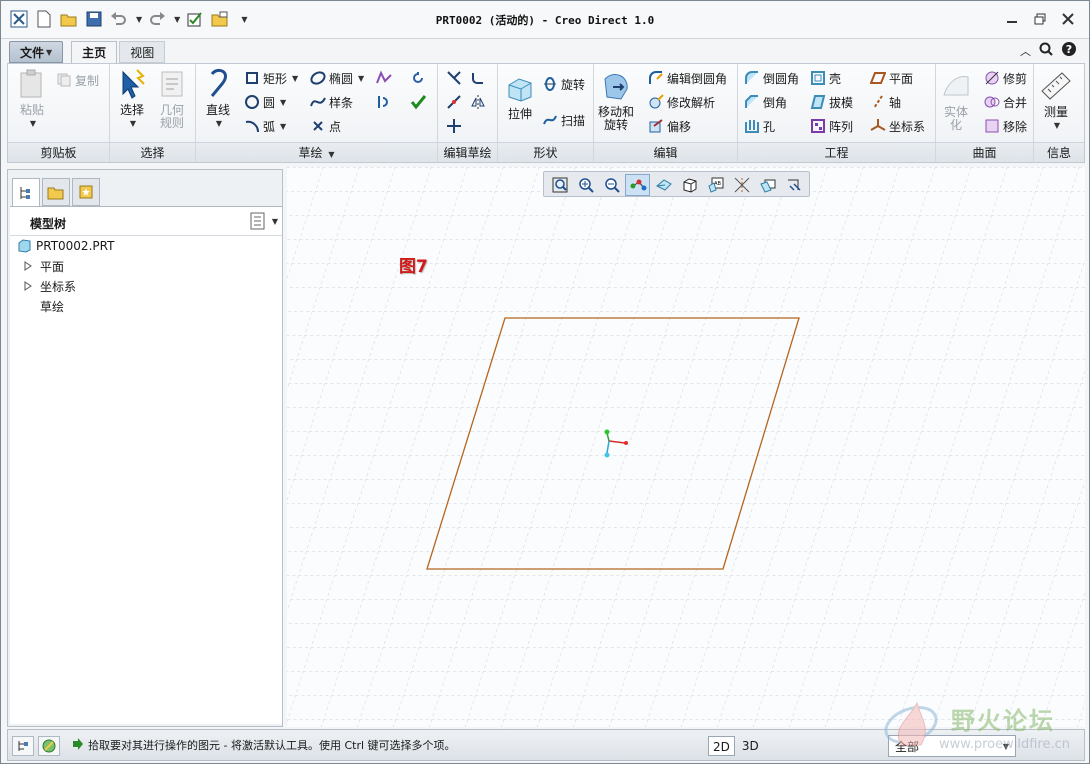 The image size is (1090, 764). Describe the element at coordinates (520, 96) in the screenshot. I see `extrude-button: 拉伸` at that location.